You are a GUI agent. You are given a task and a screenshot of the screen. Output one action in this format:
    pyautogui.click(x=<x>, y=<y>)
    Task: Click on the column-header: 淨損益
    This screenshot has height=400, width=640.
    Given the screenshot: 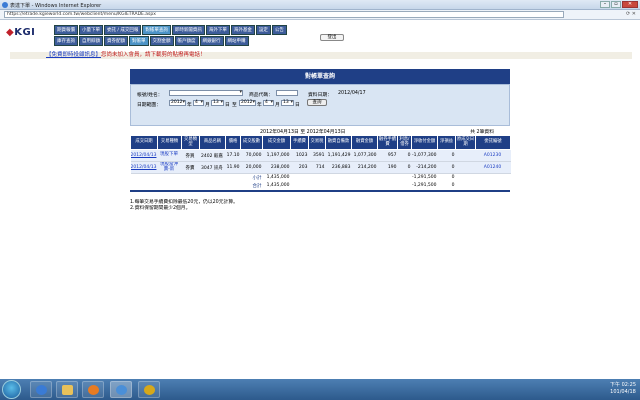 What is the action you would take?
    pyautogui.click(x=446, y=142)
    